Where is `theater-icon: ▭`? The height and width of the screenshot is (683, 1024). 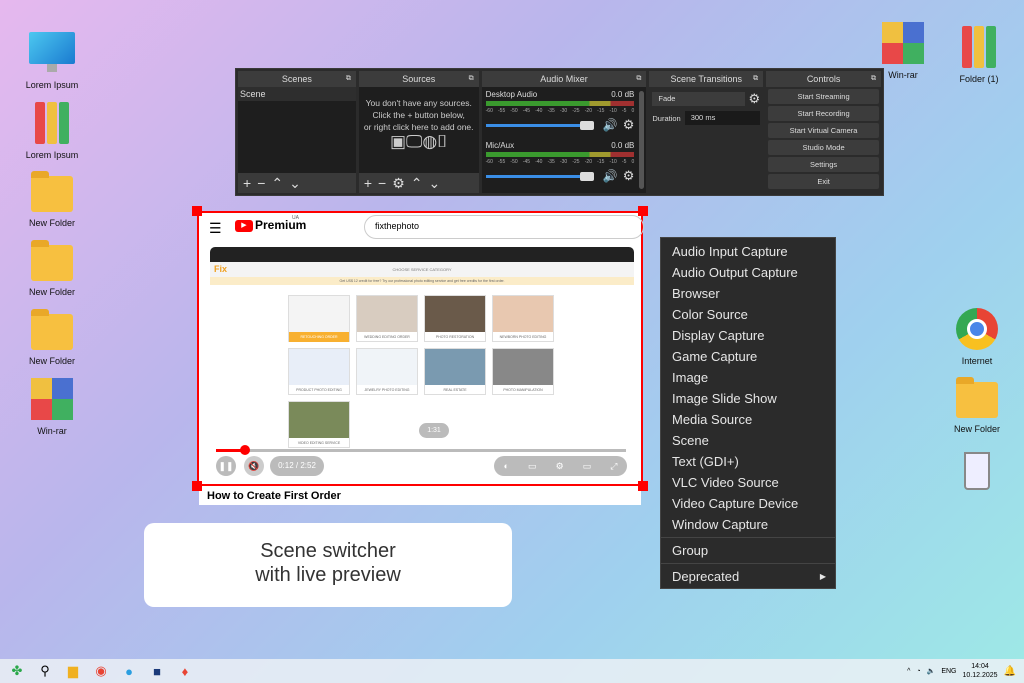 theater-icon: ▭ is located at coordinates (587, 466).